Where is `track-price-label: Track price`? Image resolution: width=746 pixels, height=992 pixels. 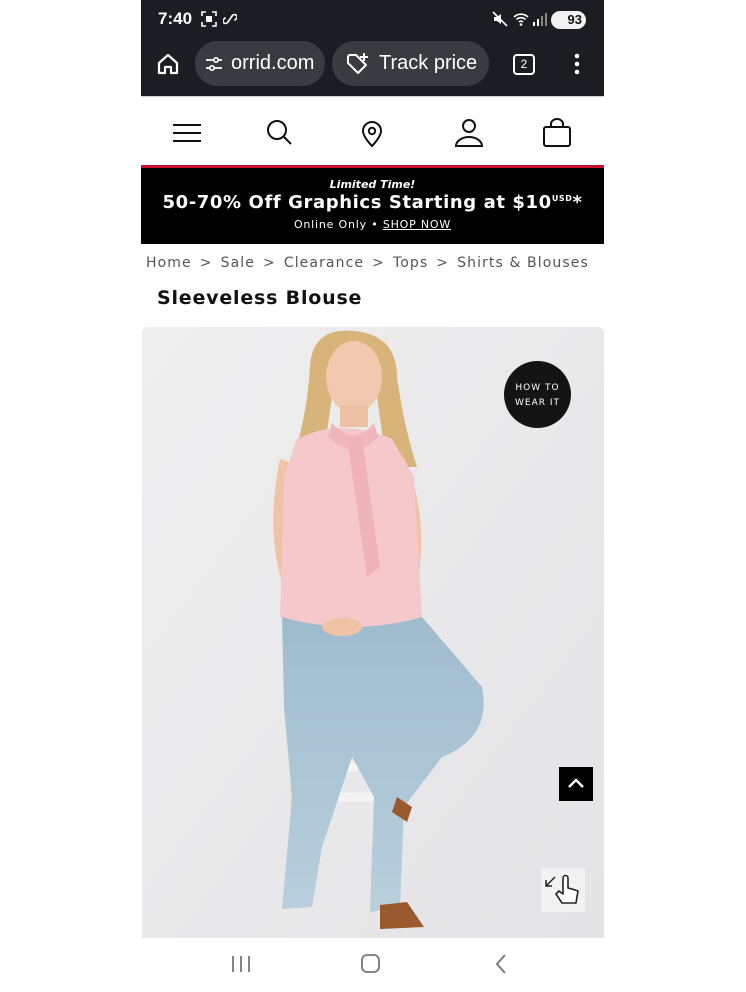 track-price-label: Track price is located at coordinates (428, 63).